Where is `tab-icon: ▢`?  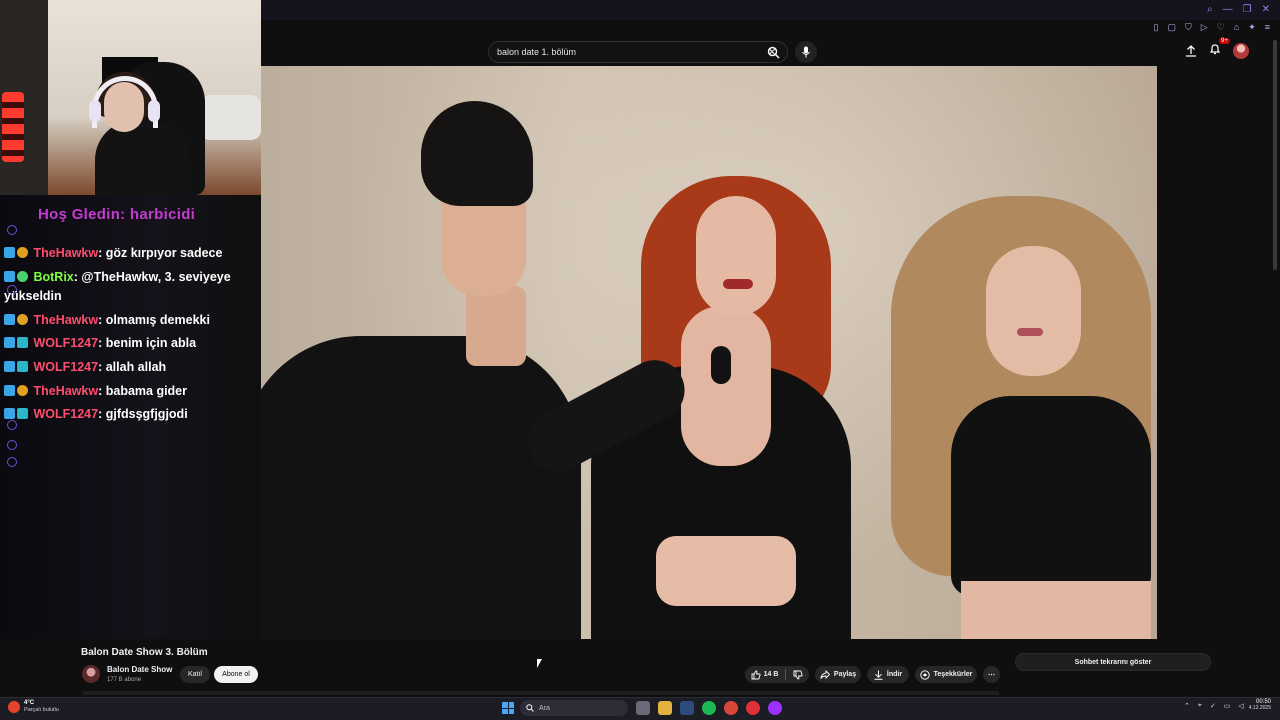
tab-icon: ▢ is located at coordinates (1171, 27).